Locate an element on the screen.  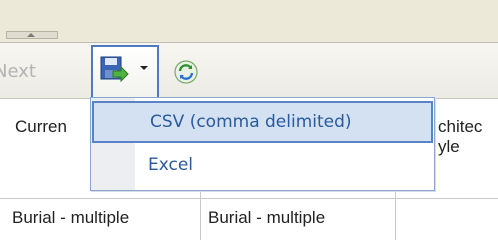
chevron-down-icon is located at coordinates (144, 68).